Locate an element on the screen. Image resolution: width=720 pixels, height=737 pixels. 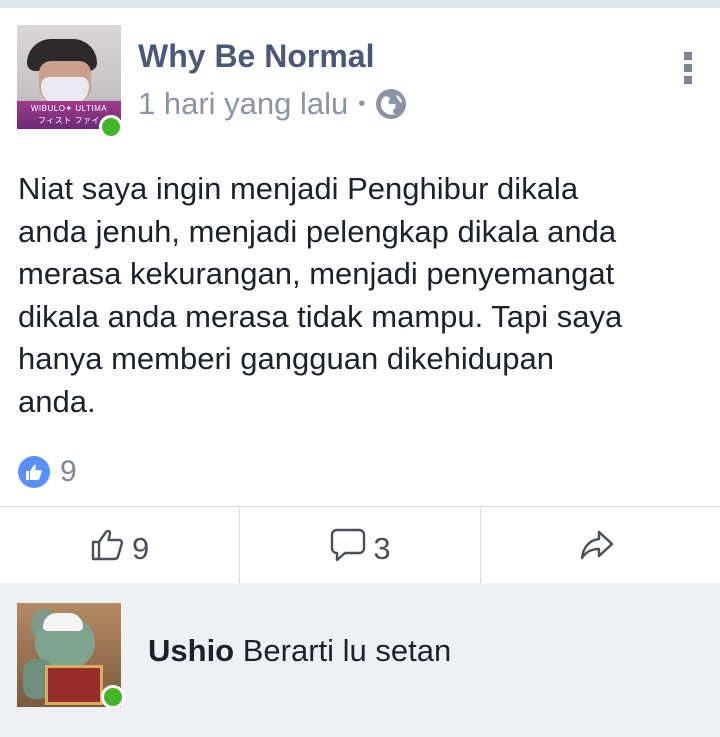
thumbs-up-icon is located at coordinates (108, 549).